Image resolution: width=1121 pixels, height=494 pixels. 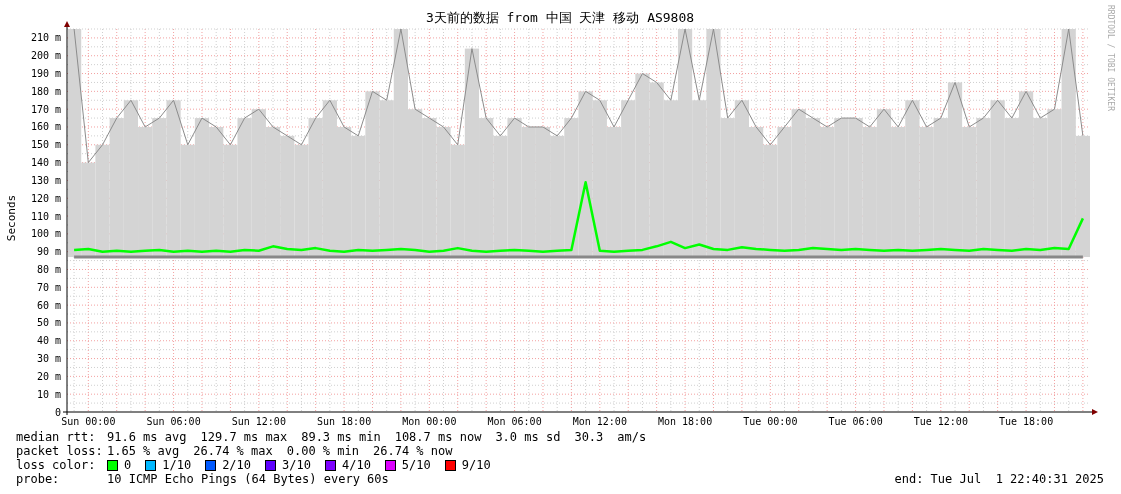 I want to click on legend-value: 3.0 ms sd, so click(x=528, y=437).